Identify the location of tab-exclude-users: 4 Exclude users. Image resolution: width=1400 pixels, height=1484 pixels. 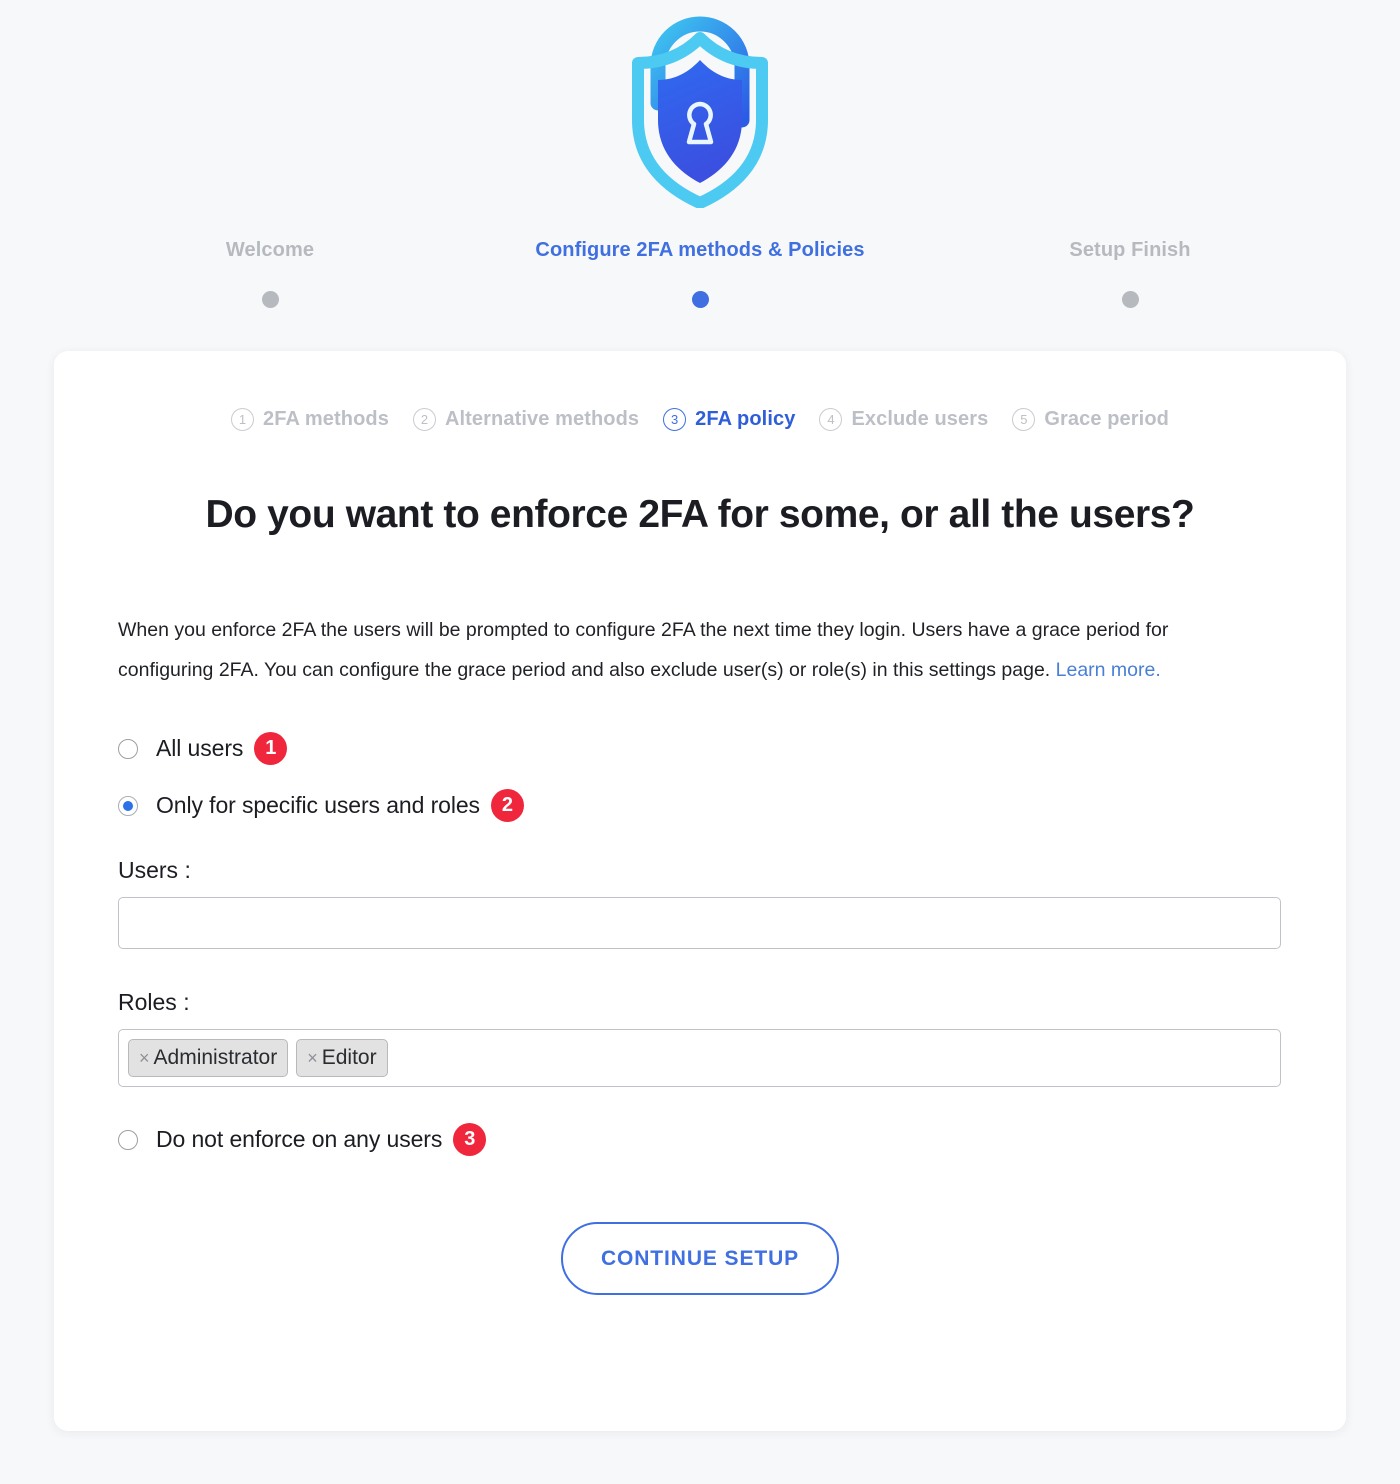
(903, 419).